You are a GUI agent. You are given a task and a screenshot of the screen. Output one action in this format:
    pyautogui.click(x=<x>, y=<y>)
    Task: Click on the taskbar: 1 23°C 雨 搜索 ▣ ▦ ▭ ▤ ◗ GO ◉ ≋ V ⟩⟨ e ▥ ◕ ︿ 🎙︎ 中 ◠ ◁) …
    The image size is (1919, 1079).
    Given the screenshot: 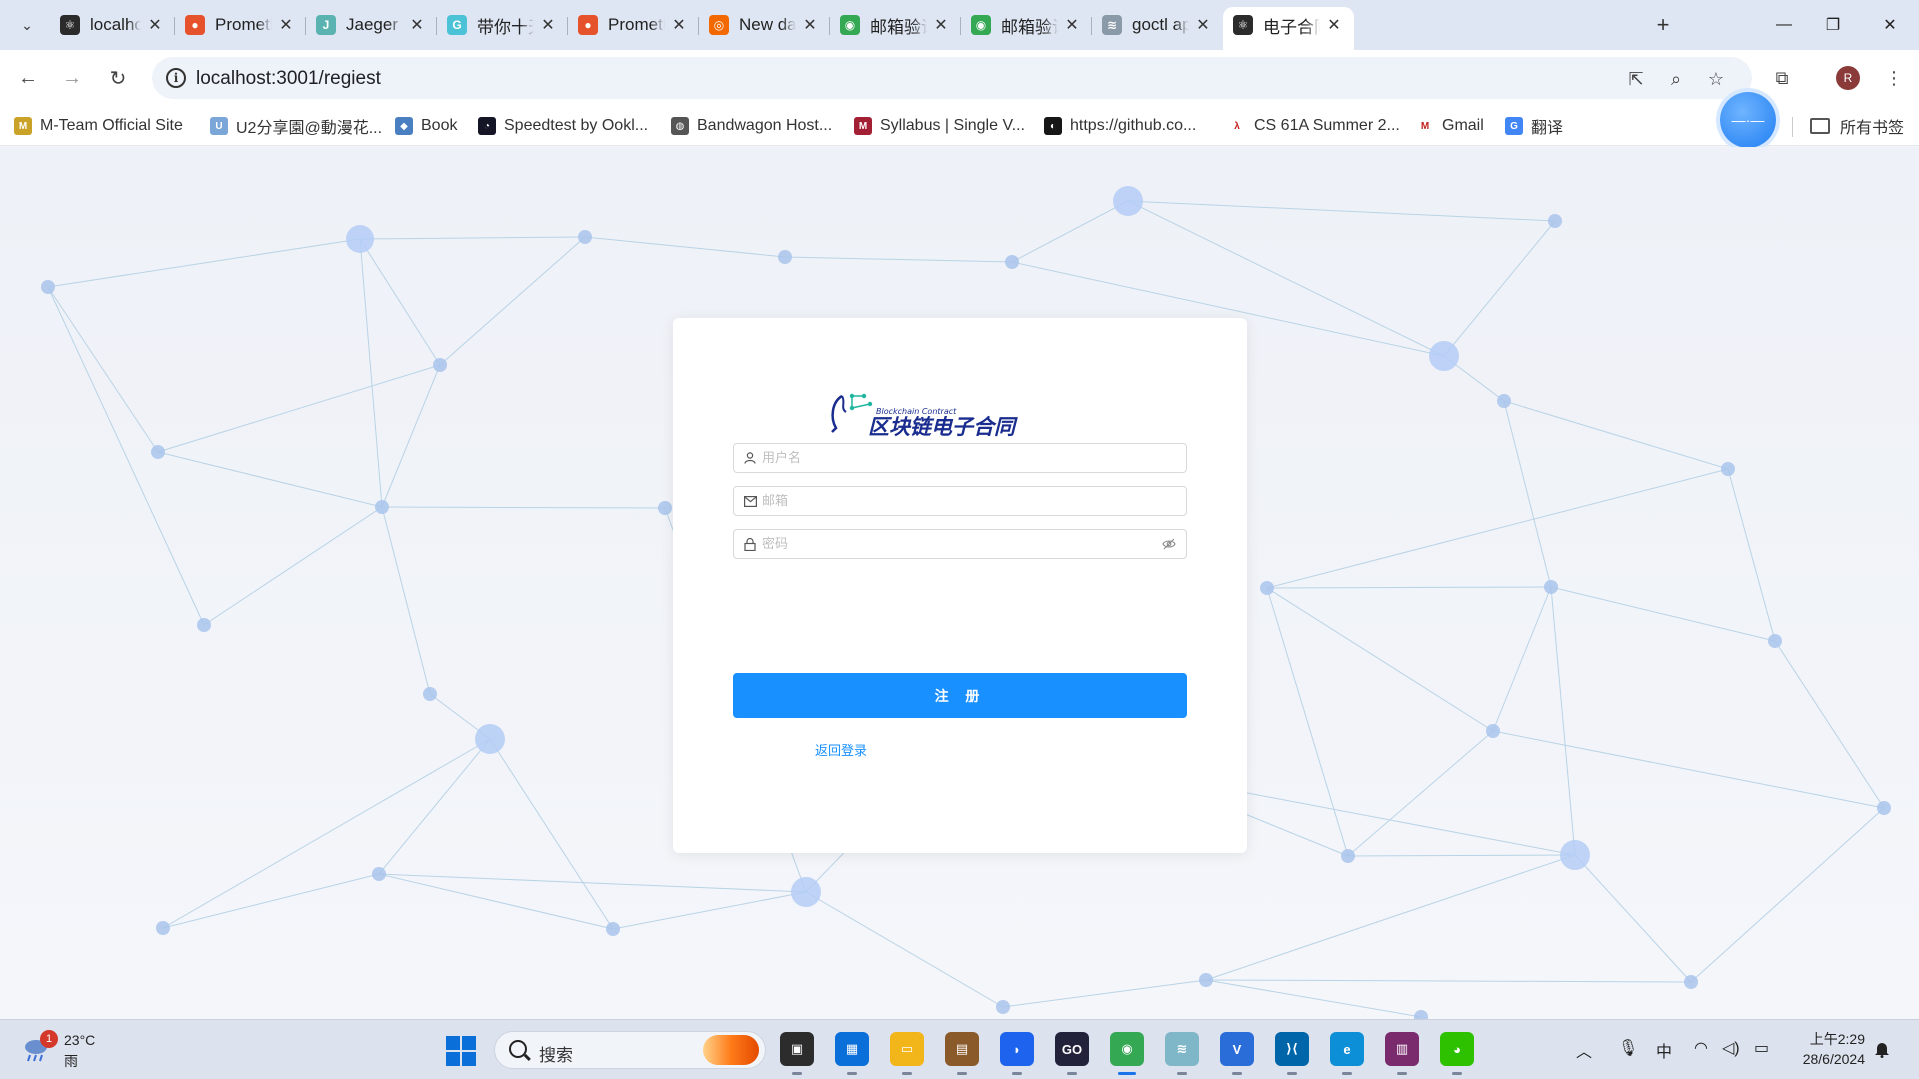 What is the action you would take?
    pyautogui.click(x=959, y=1049)
    